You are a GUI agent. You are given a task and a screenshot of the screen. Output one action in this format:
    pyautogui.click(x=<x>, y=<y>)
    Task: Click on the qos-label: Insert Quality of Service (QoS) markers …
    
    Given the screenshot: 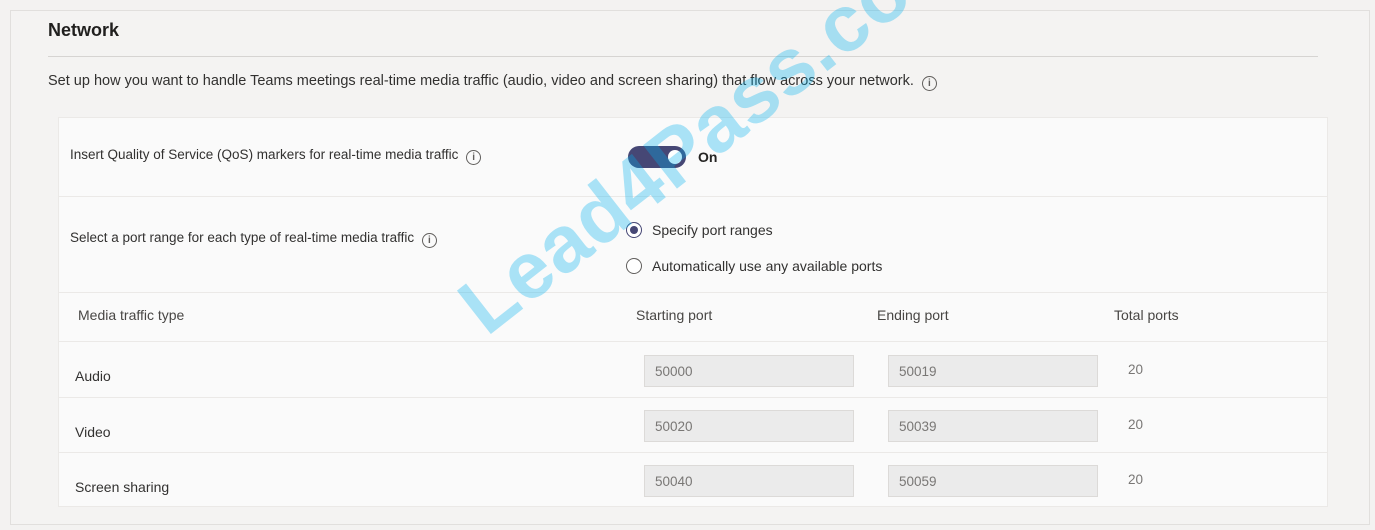 What is the action you would take?
    pyautogui.click(x=264, y=154)
    